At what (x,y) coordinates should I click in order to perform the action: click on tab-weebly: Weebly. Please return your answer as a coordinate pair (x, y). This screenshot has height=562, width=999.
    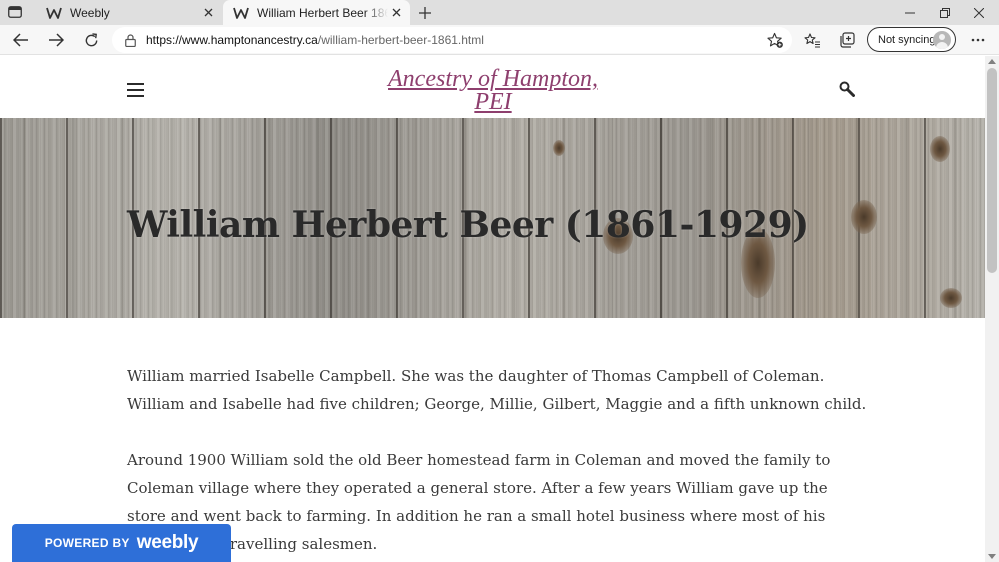
    Looking at the image, I should click on (129, 12).